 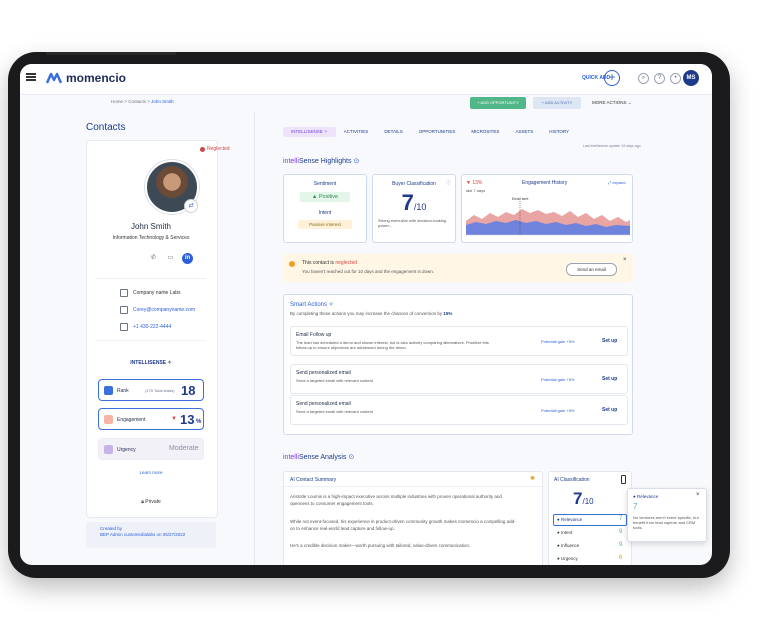 What do you see at coordinates (533, 479) in the screenshot?
I see `sparkle-icon: ✺` at bounding box center [533, 479].